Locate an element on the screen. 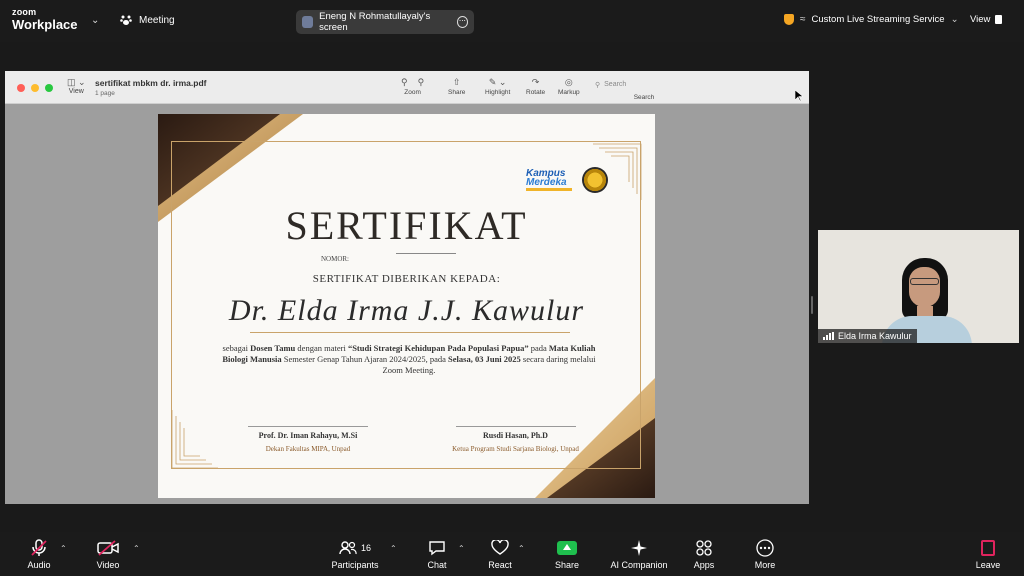  cursor-icon is located at coordinates (799, 96).